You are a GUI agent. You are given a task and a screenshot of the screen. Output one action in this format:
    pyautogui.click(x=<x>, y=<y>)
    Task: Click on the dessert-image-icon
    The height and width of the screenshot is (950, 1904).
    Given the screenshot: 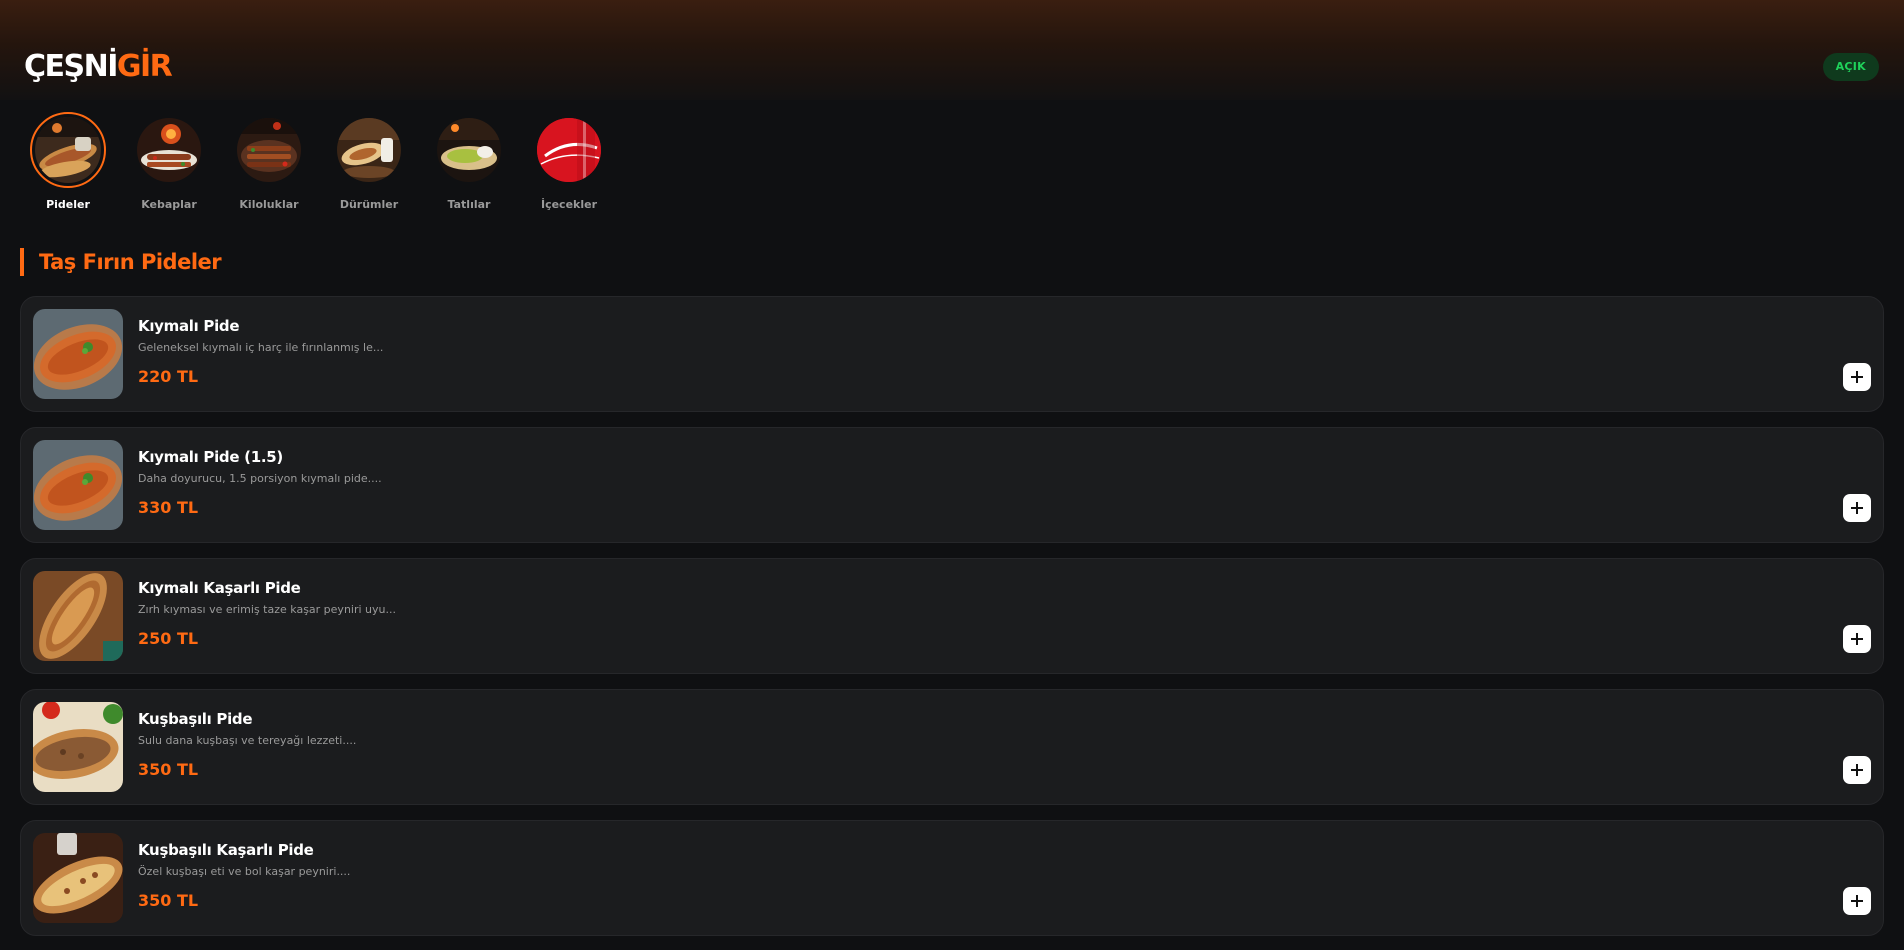 What is the action you would take?
    pyautogui.click(x=469, y=150)
    